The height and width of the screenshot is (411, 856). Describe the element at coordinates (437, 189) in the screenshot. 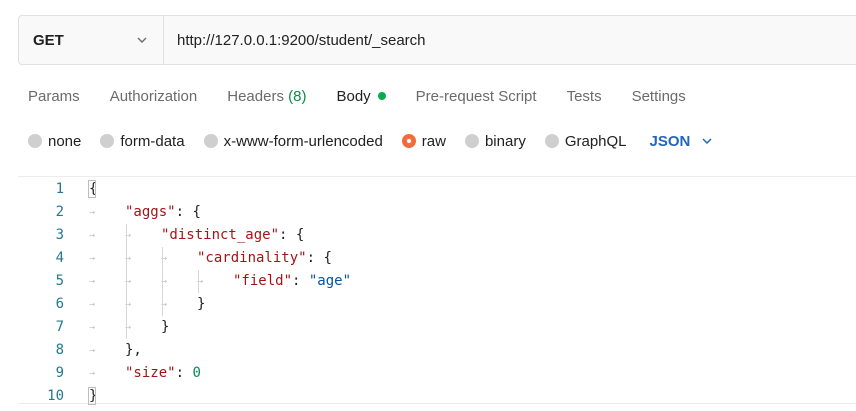

I see `editor-line: 1{` at that location.